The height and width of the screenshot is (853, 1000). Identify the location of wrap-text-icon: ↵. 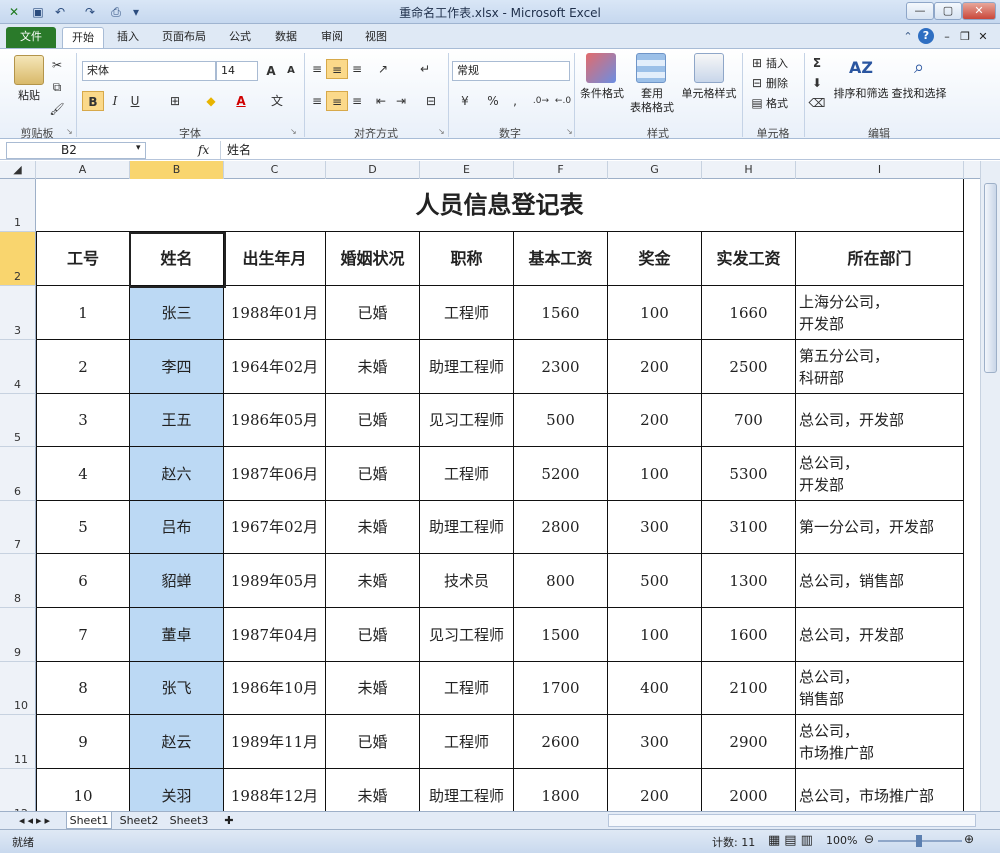
(425, 69).